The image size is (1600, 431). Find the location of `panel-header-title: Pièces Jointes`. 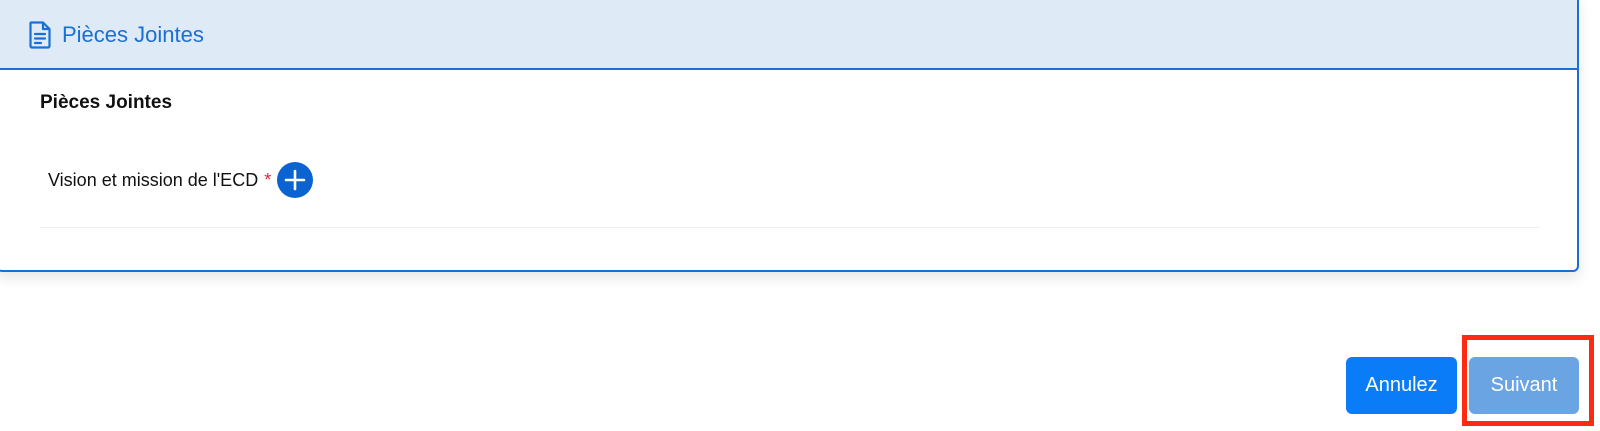

panel-header-title: Pièces Jointes is located at coordinates (133, 34).